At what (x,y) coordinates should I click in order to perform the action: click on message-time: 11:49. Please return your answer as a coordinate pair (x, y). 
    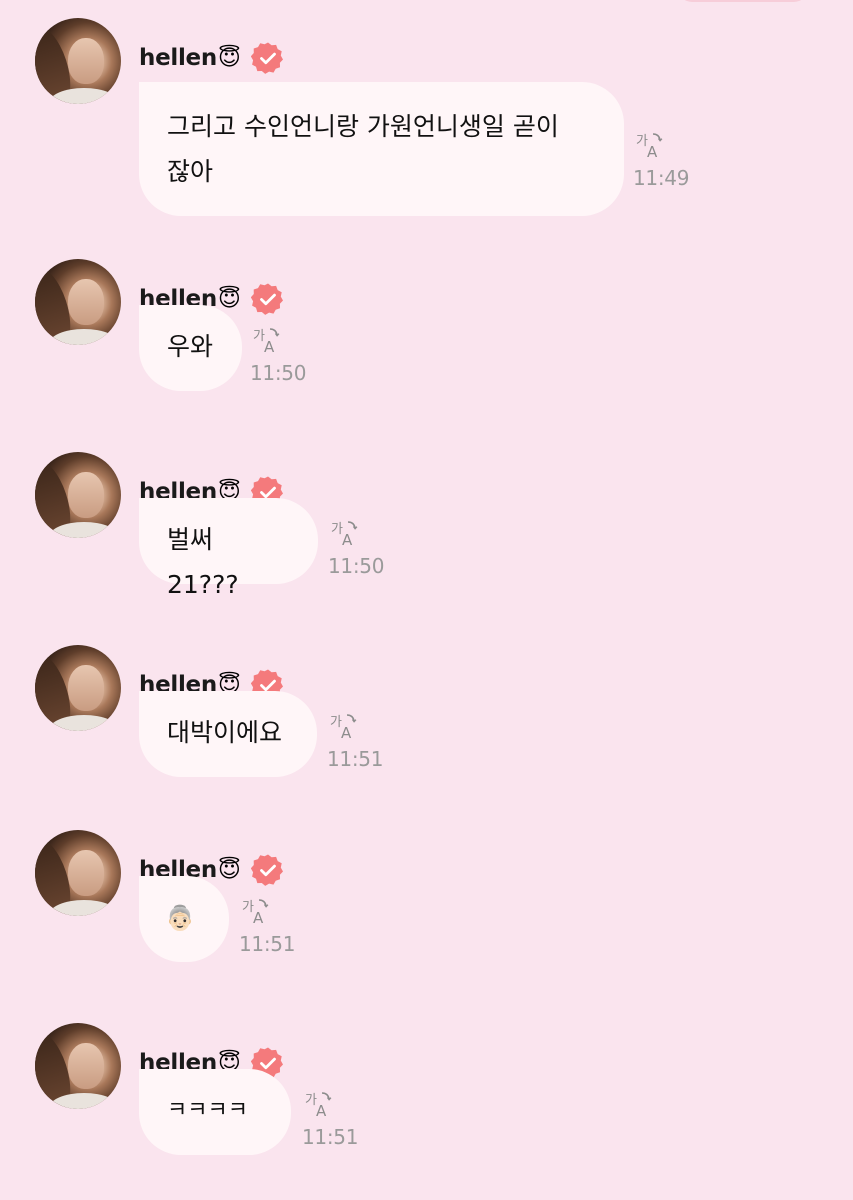
    Looking at the image, I should click on (661, 178).